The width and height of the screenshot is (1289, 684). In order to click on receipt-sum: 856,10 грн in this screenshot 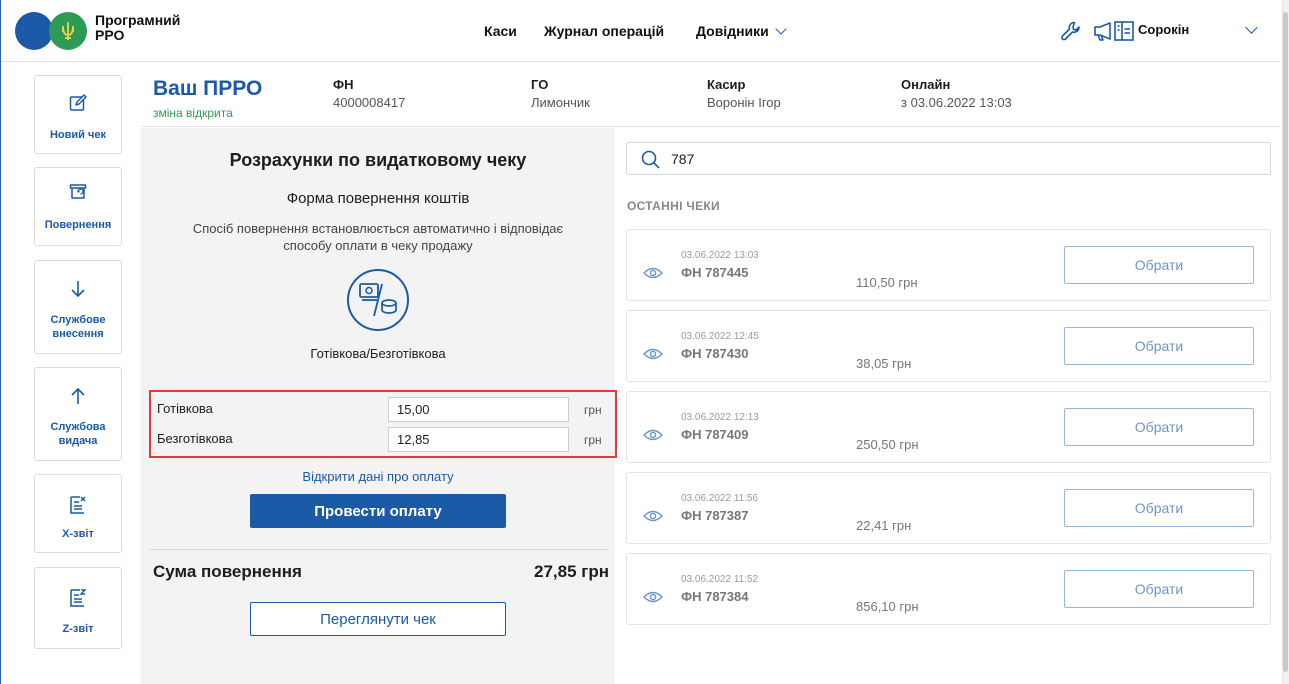, I will do `click(887, 606)`.